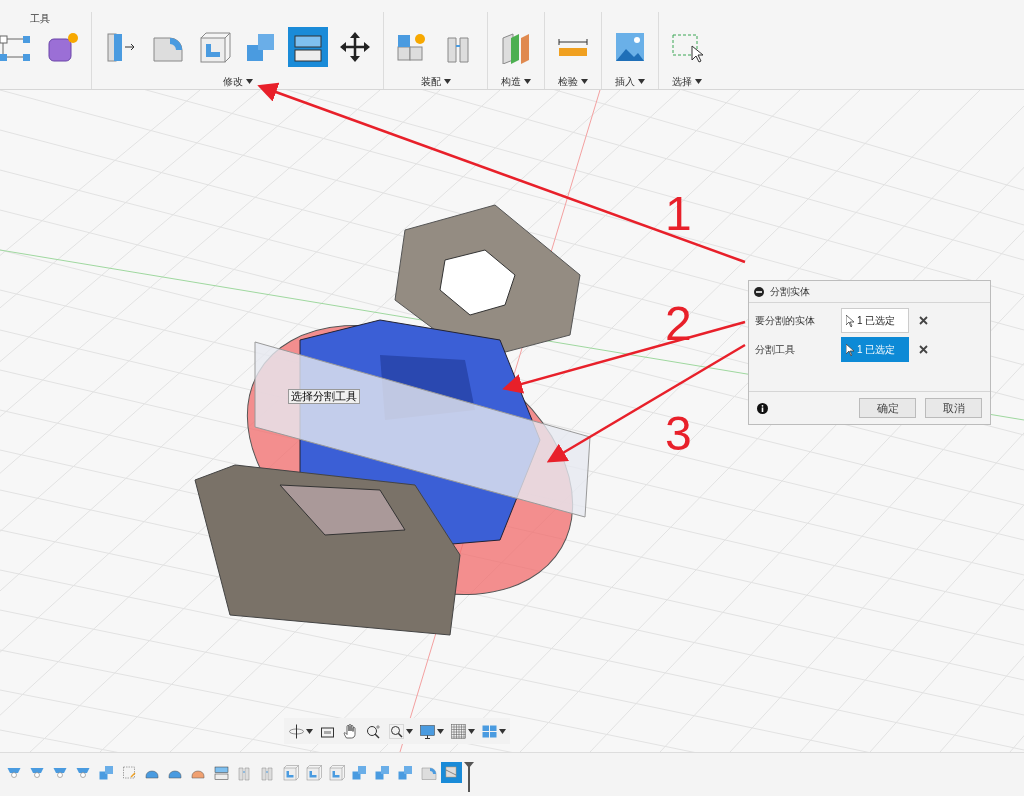 The width and height of the screenshot is (1024, 796). Describe the element at coordinates (469, 777) in the screenshot. I see `timeline-marker-icon` at that location.